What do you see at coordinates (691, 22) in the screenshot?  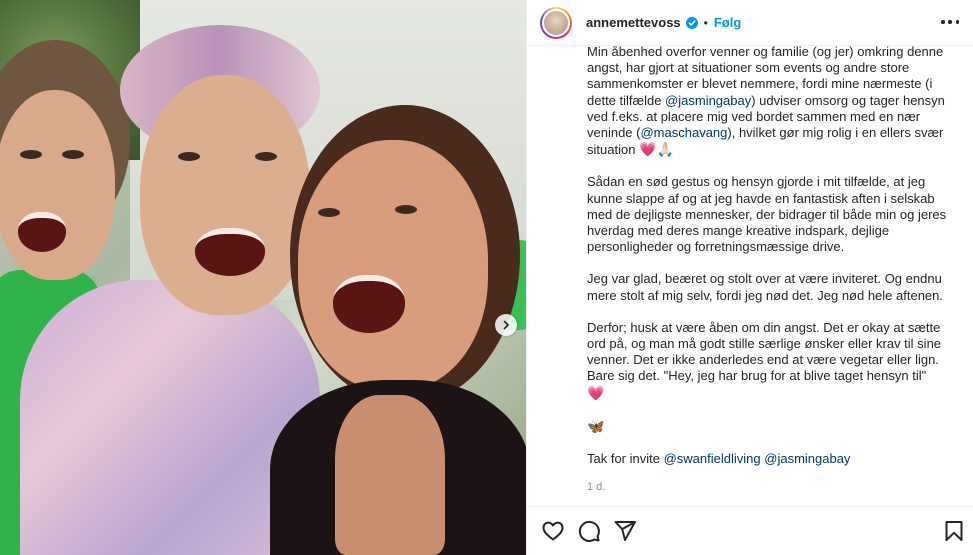 I see `verified-badge-icon` at bounding box center [691, 22].